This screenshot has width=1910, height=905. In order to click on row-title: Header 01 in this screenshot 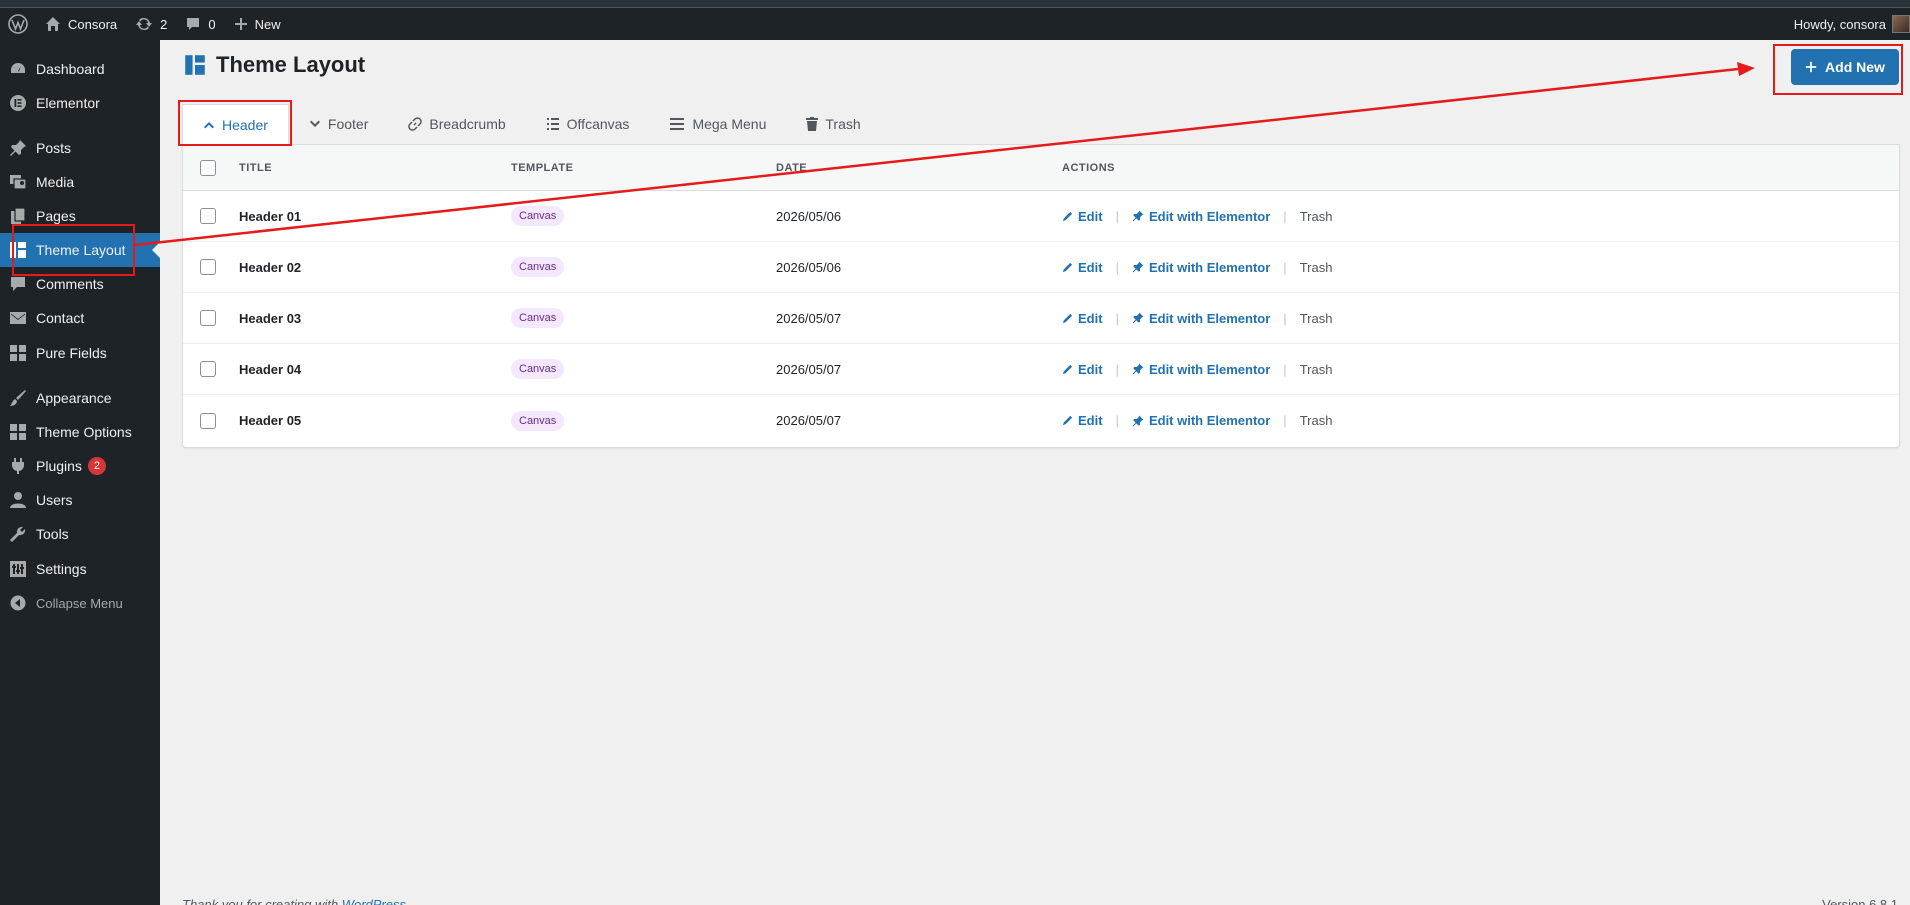, I will do `click(270, 216)`.